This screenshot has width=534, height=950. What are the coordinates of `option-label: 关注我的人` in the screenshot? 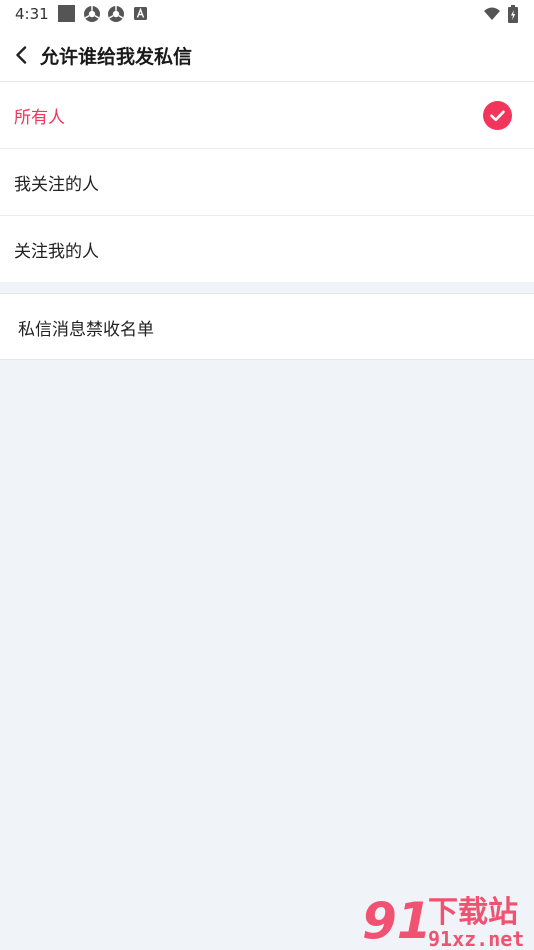 It's located at (56, 252).